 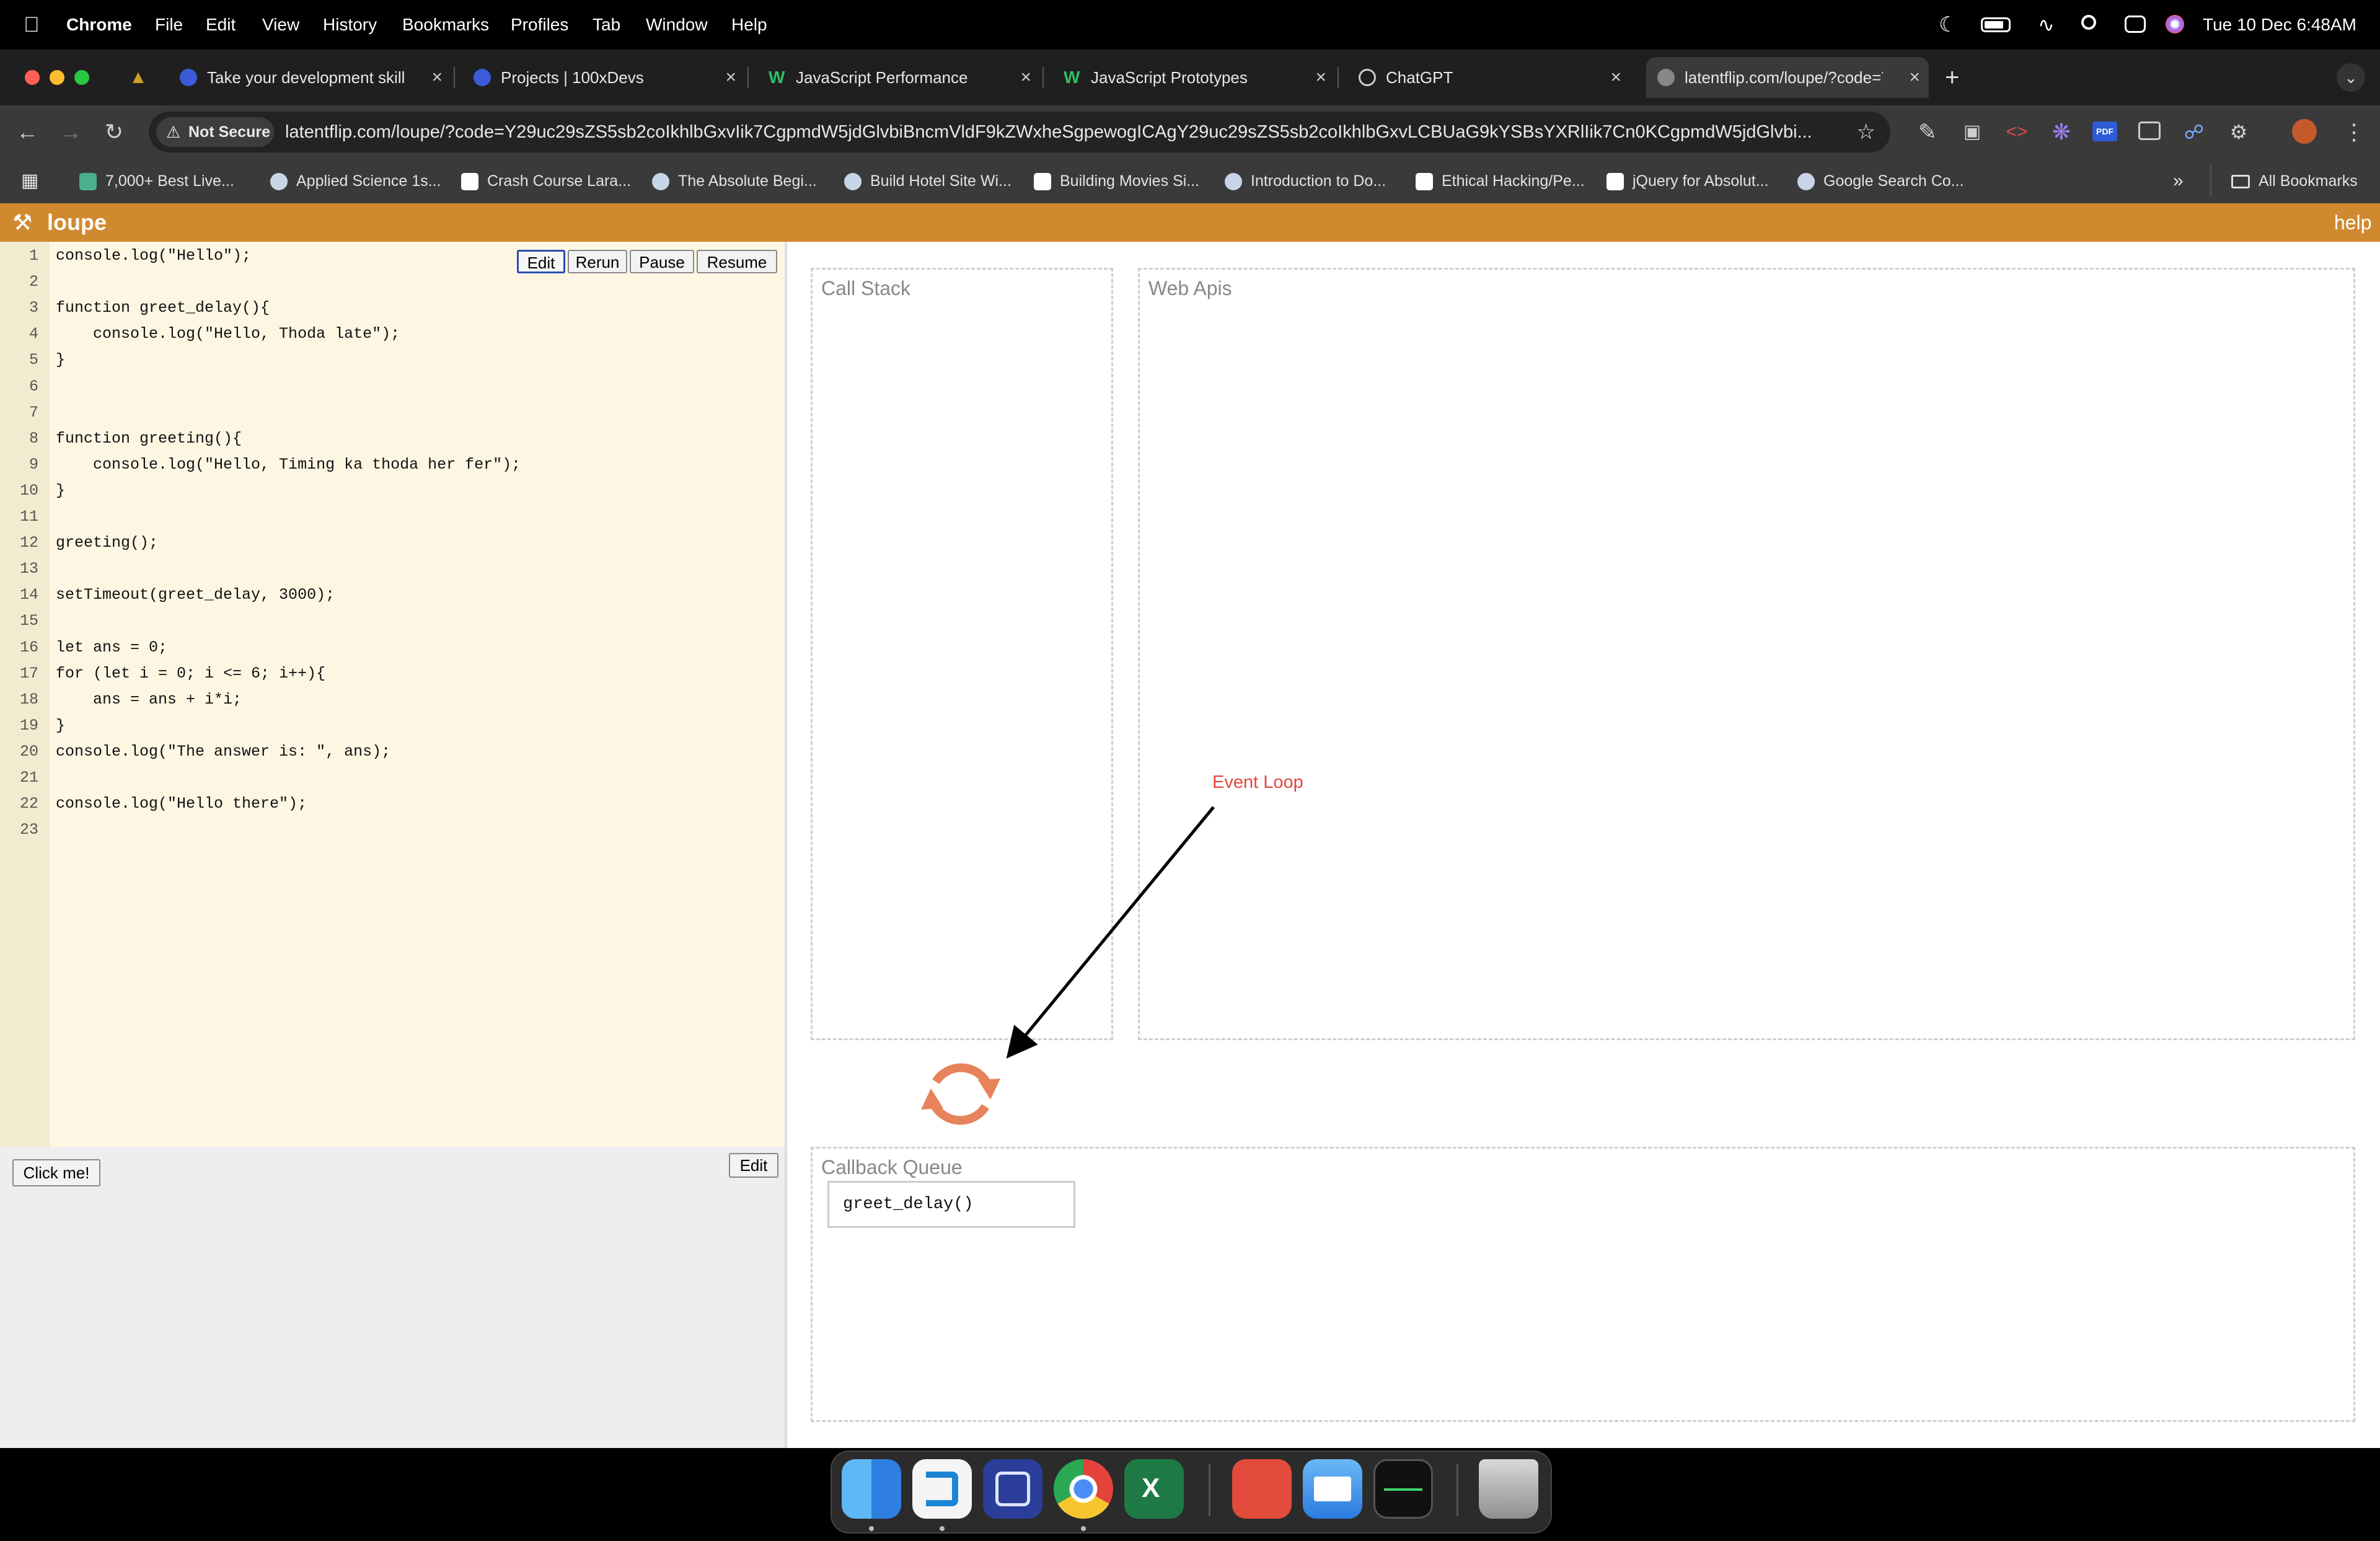 What do you see at coordinates (215, 132) in the screenshot?
I see `security-chip: ⚠ Not Secure` at bounding box center [215, 132].